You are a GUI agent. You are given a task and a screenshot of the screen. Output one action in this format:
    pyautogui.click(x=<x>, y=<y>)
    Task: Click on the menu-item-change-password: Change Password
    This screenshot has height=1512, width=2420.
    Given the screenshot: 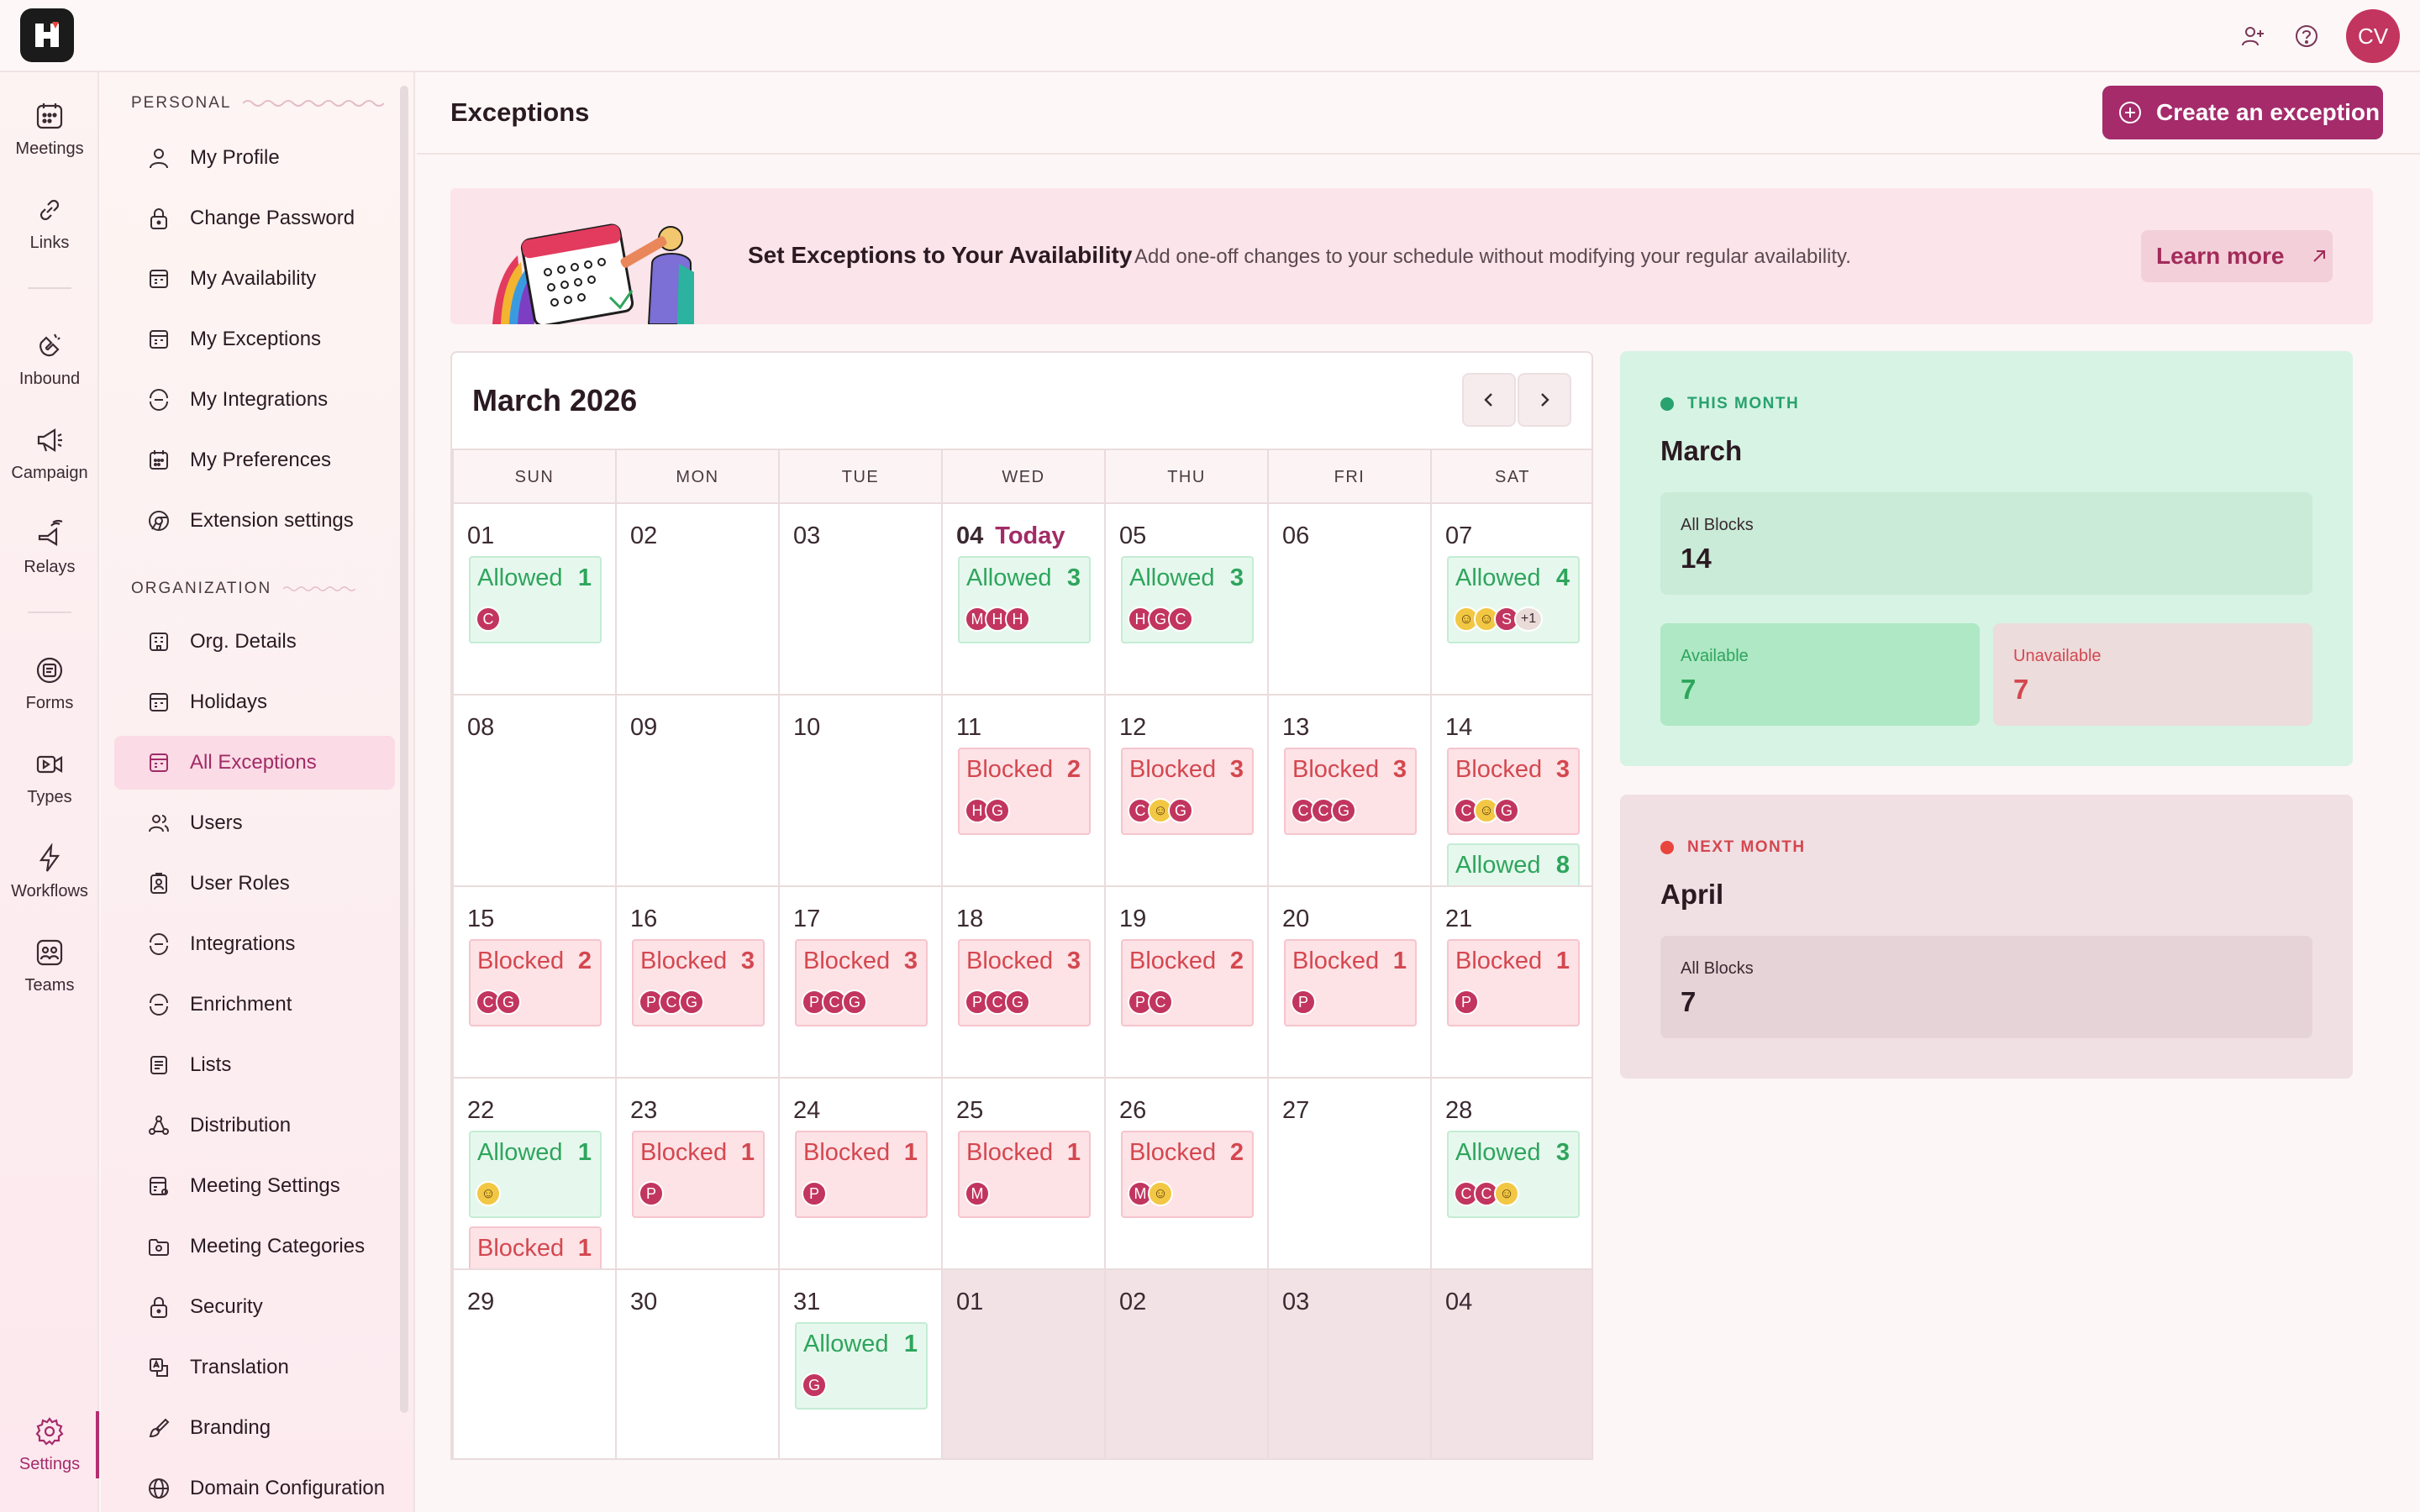 What is the action you would take?
    pyautogui.click(x=255, y=218)
    